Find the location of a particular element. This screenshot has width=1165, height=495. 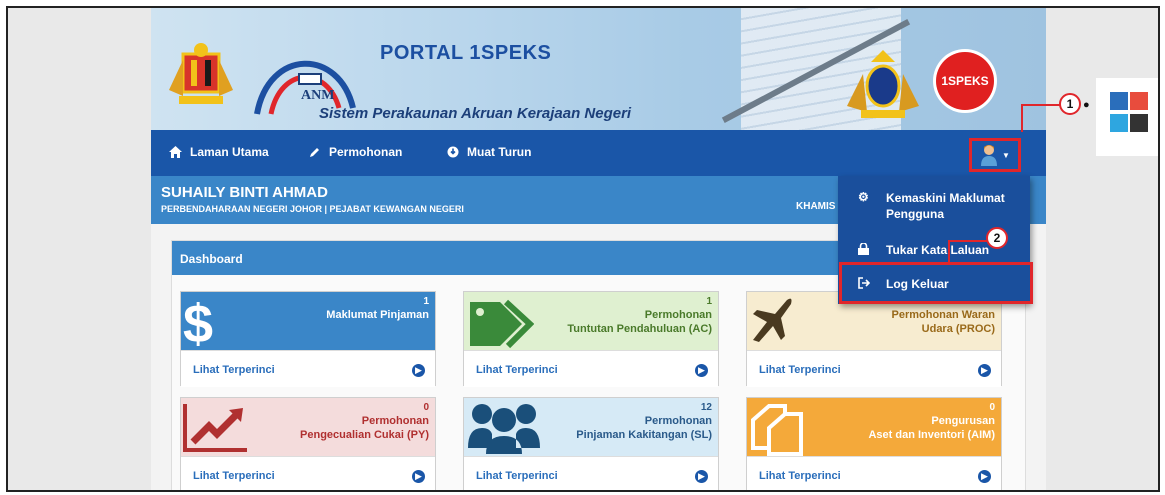

anm-label: ANM is located at coordinates (318, 95).